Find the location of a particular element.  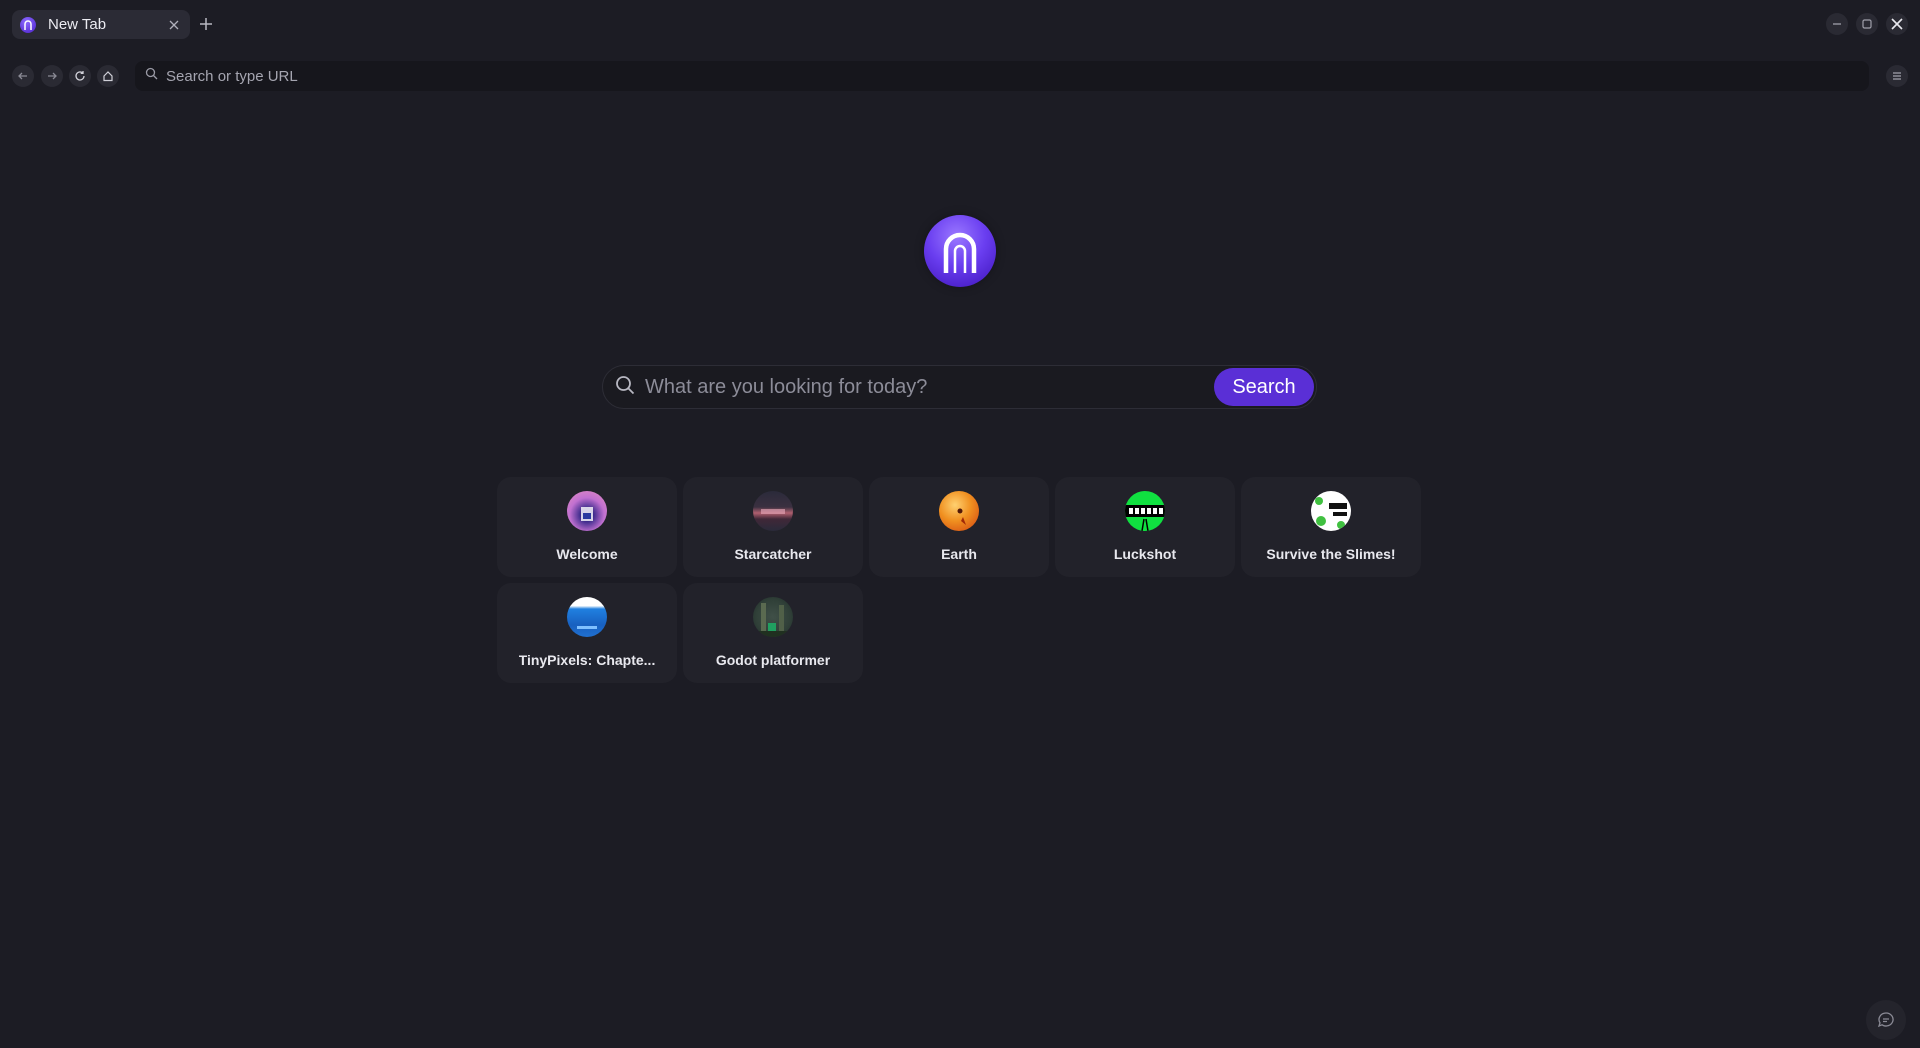

close-tab-icon is located at coordinates (174, 25).